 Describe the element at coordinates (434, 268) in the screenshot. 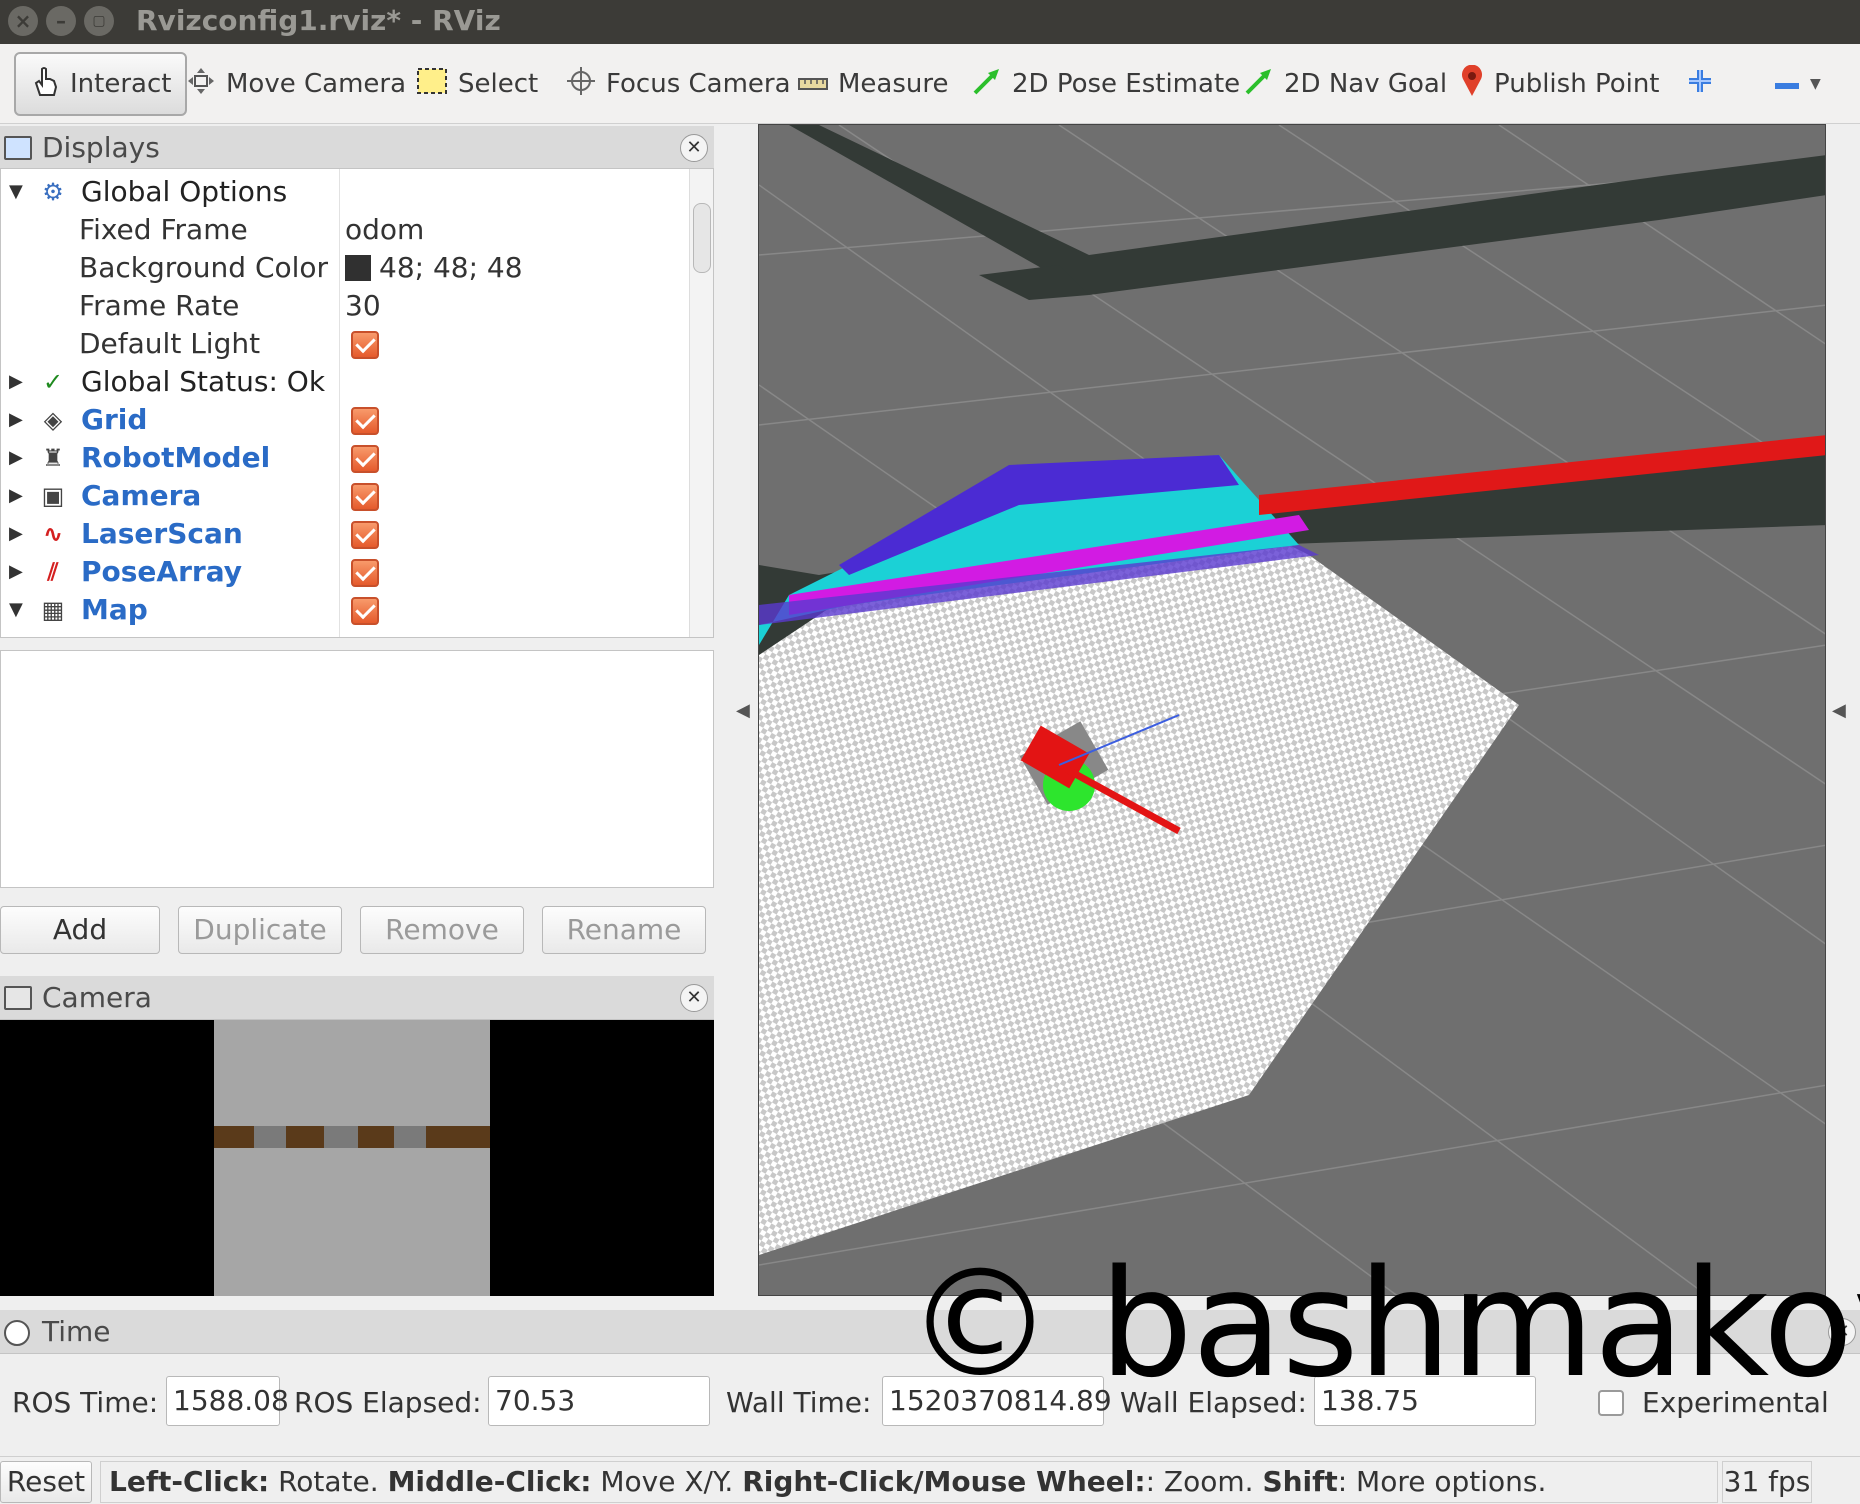

I see `background-color-value: 48; 48; 48` at that location.